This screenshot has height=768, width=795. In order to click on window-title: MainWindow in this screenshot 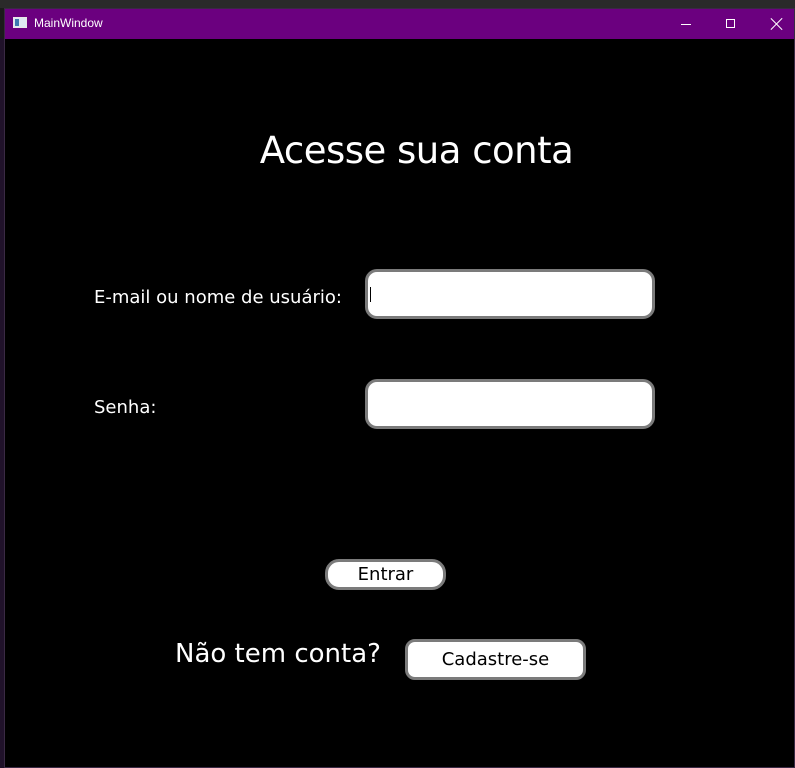, I will do `click(68, 23)`.